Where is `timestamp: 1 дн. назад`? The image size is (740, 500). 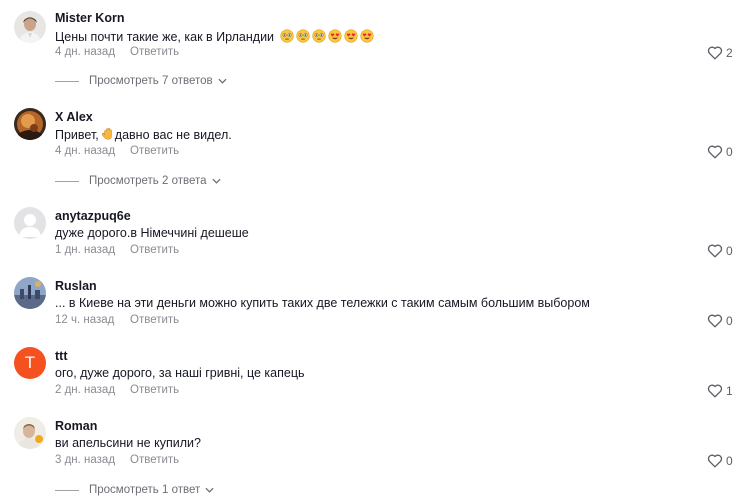
timestamp: 1 дн. назад is located at coordinates (85, 250).